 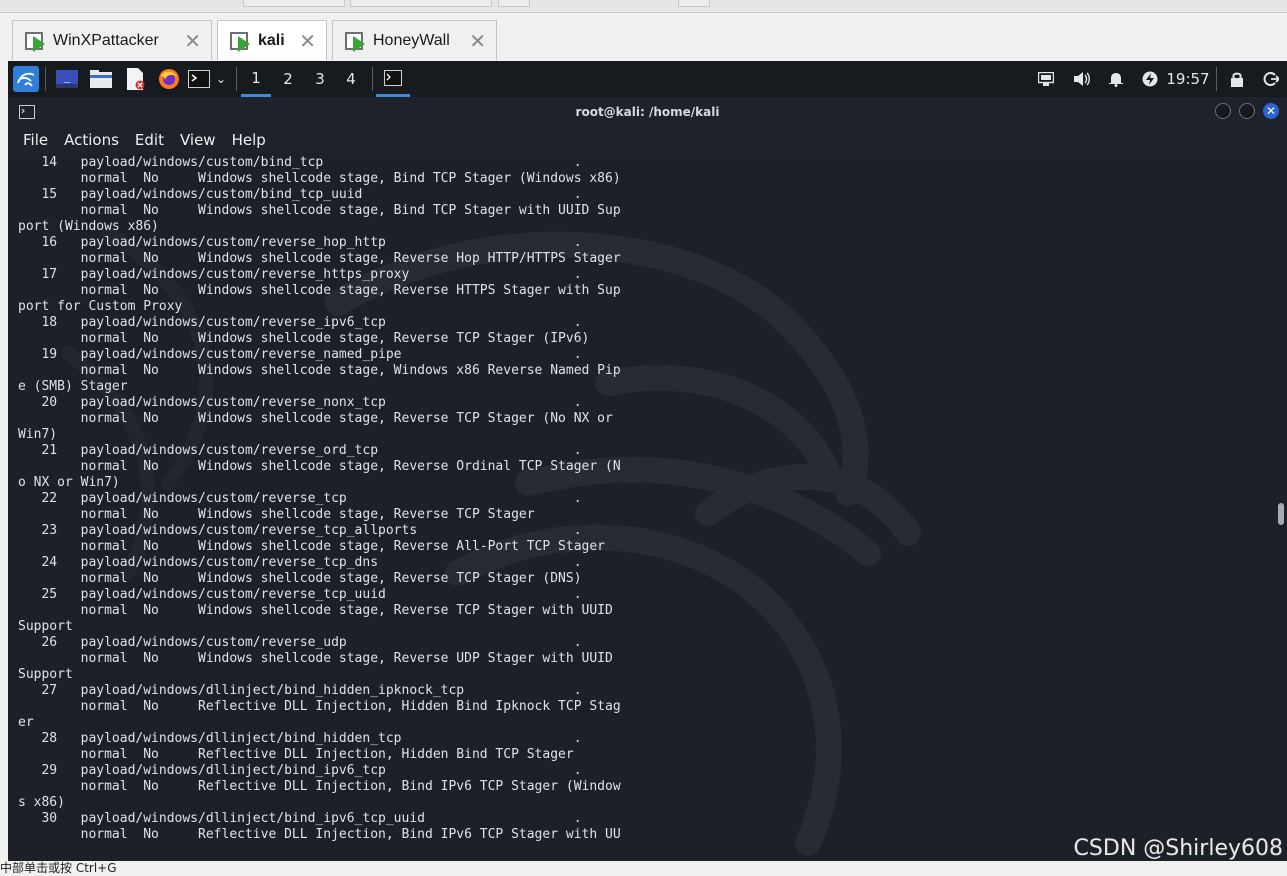 What do you see at coordinates (643, 30) in the screenshot?
I see `vm-tab-bar: WinXPattacker ✕ kali ✕ HoneyWall ✕` at bounding box center [643, 30].